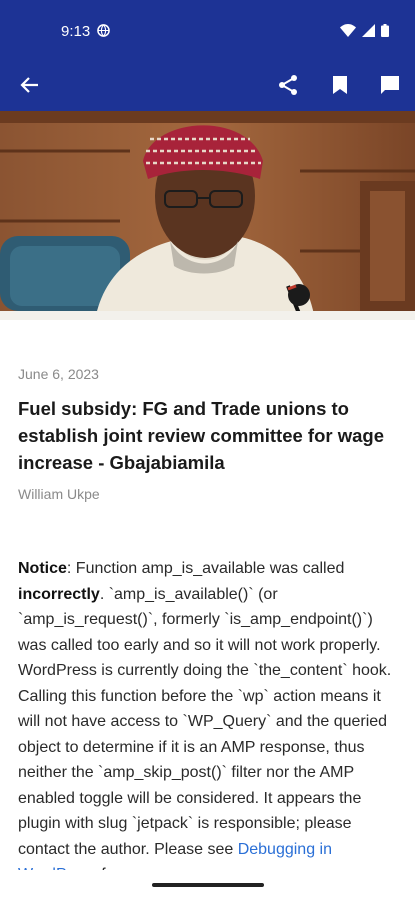  Describe the element at coordinates (207, 85) in the screenshot. I see `app-bar` at that location.